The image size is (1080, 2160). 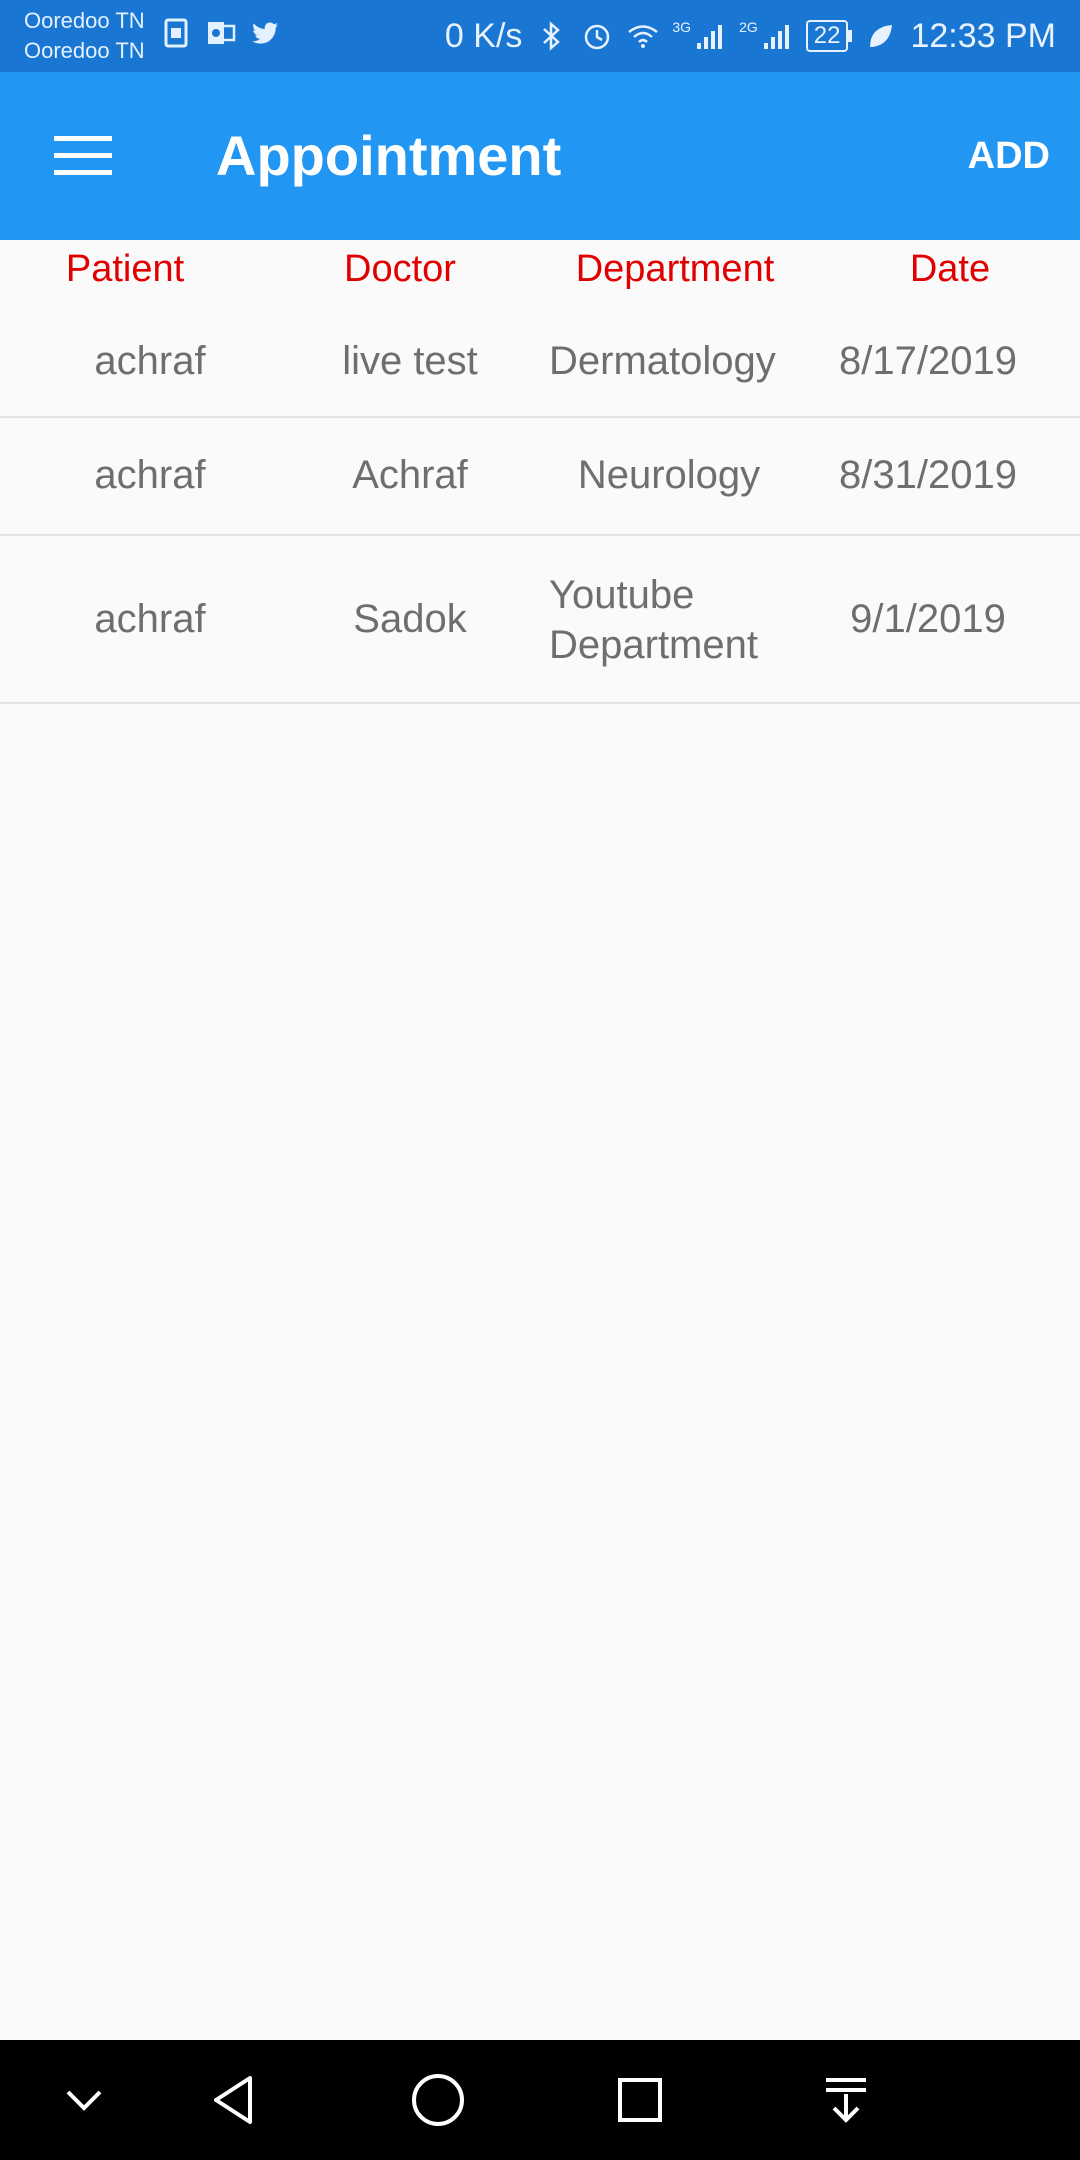 I want to click on nav-hide-button, so click(x=84, y=2100).